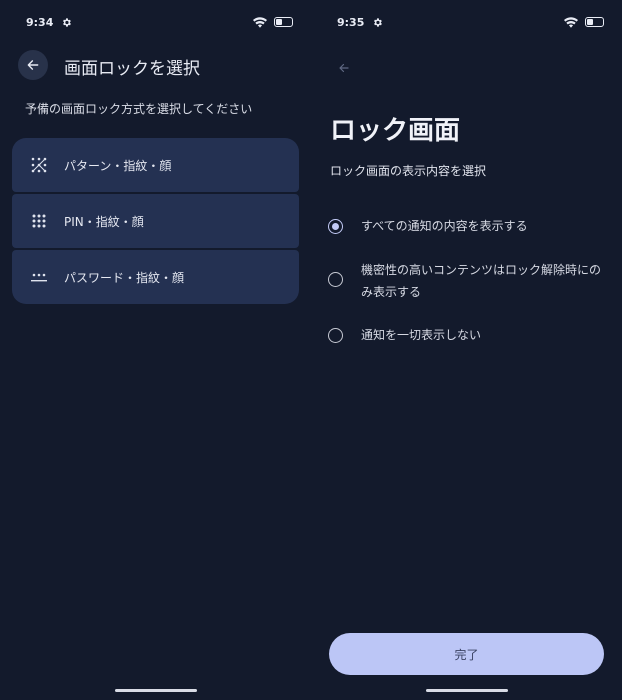 Image resolution: width=622 pixels, height=700 pixels. Describe the element at coordinates (408, 171) in the screenshot. I see `section-heading: ロック画面の表示内容を選択` at that location.